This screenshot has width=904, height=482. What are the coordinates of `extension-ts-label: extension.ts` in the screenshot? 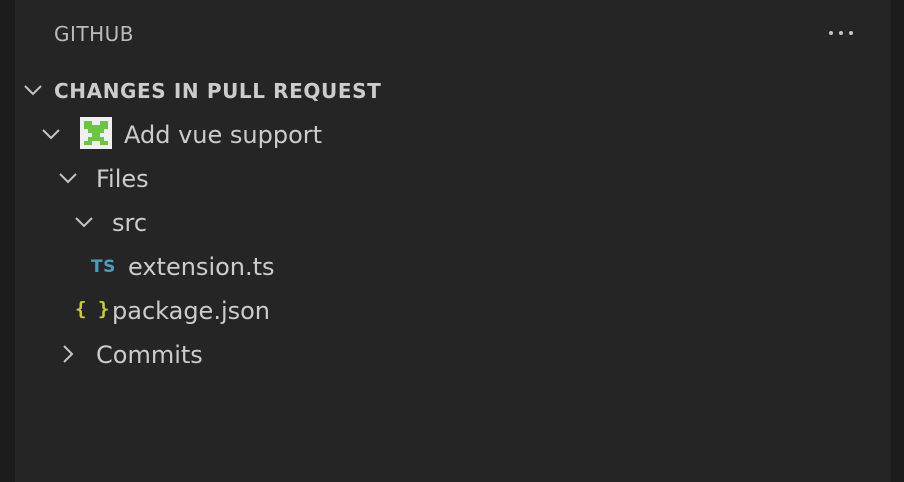 It's located at (201, 267).